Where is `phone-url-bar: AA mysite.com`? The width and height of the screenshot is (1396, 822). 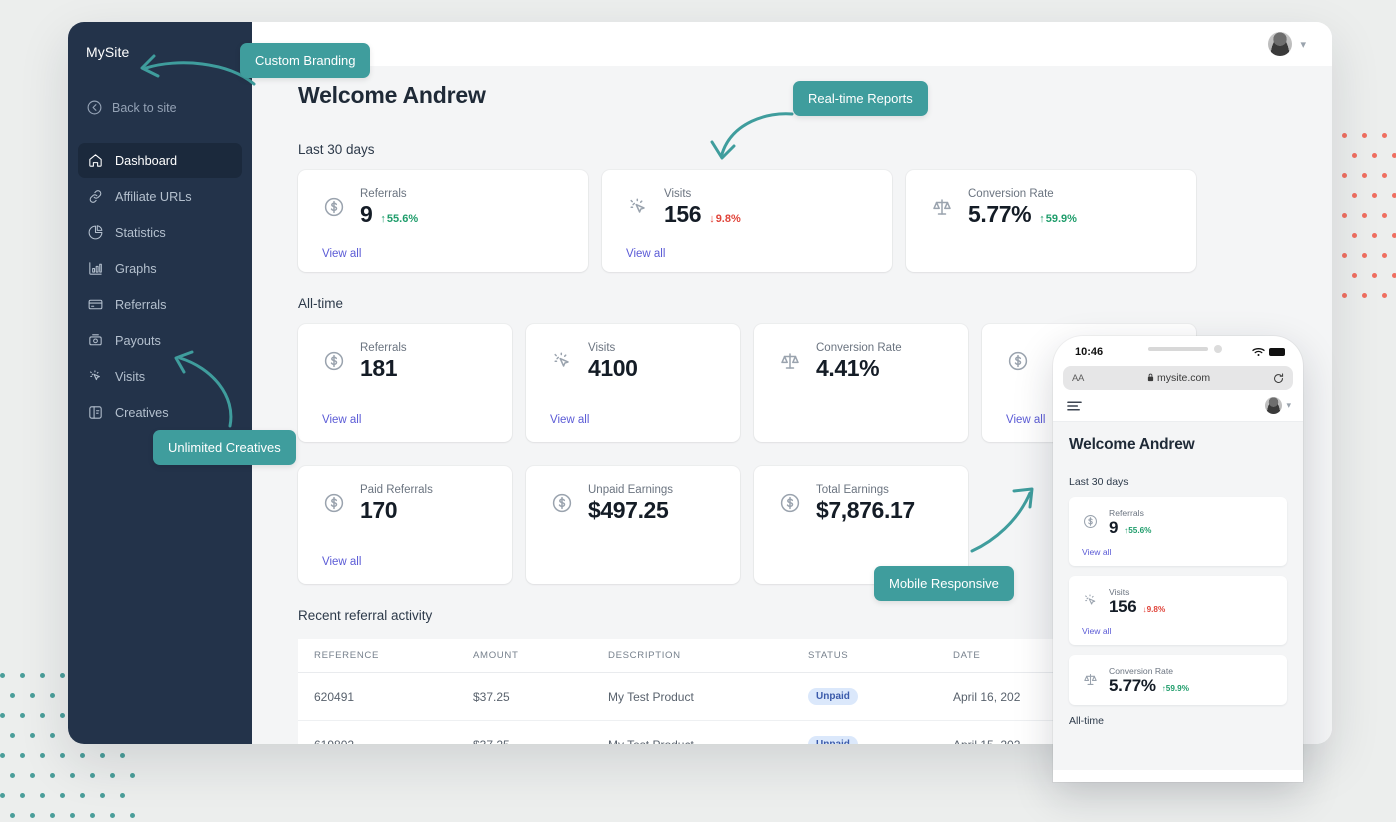 phone-url-bar: AA mysite.com is located at coordinates (1178, 378).